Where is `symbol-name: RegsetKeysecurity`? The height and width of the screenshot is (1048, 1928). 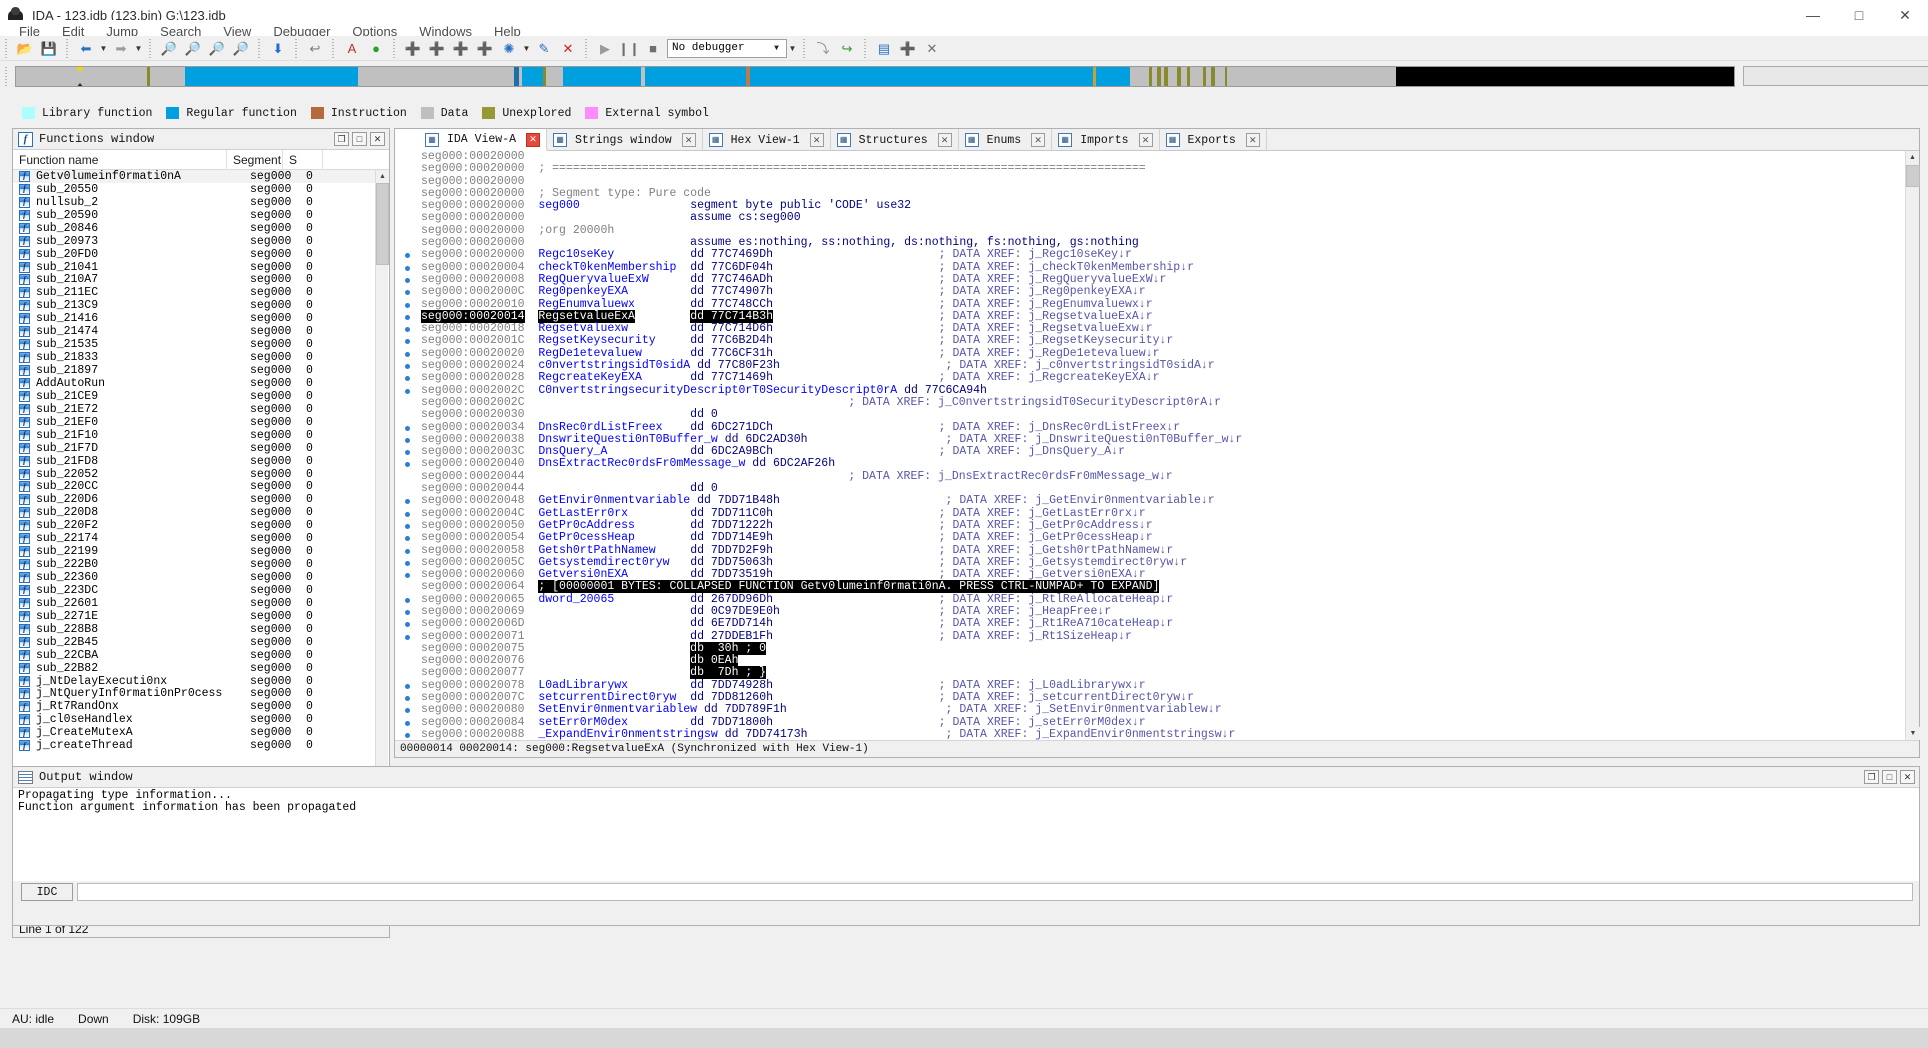 symbol-name: RegsetKeysecurity is located at coordinates (596, 340).